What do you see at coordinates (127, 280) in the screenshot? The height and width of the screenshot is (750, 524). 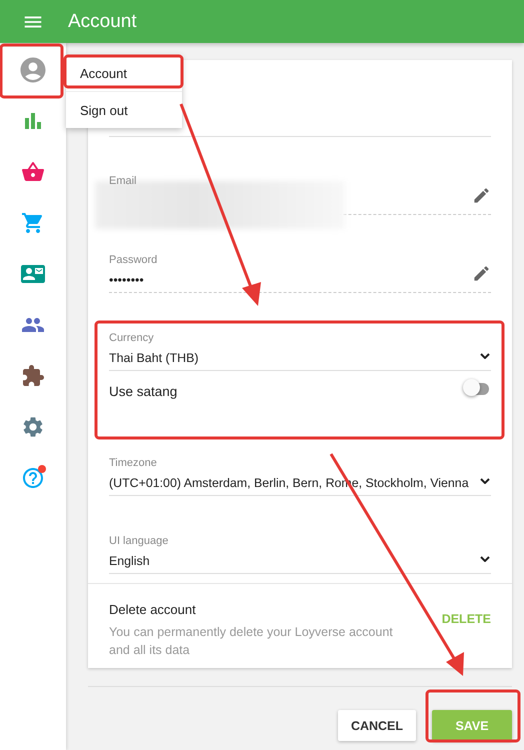 I see `field-value: ••••••••` at bounding box center [127, 280].